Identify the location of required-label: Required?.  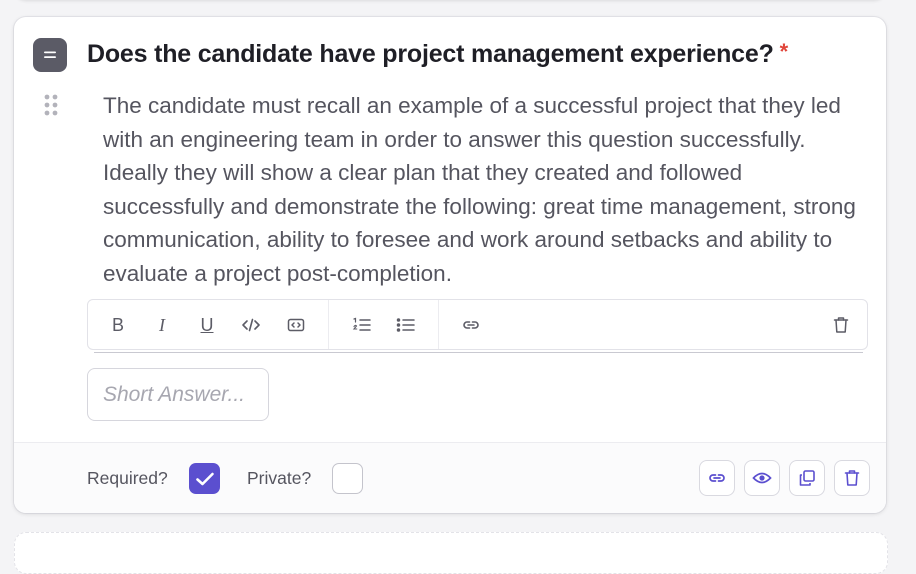
(127, 478).